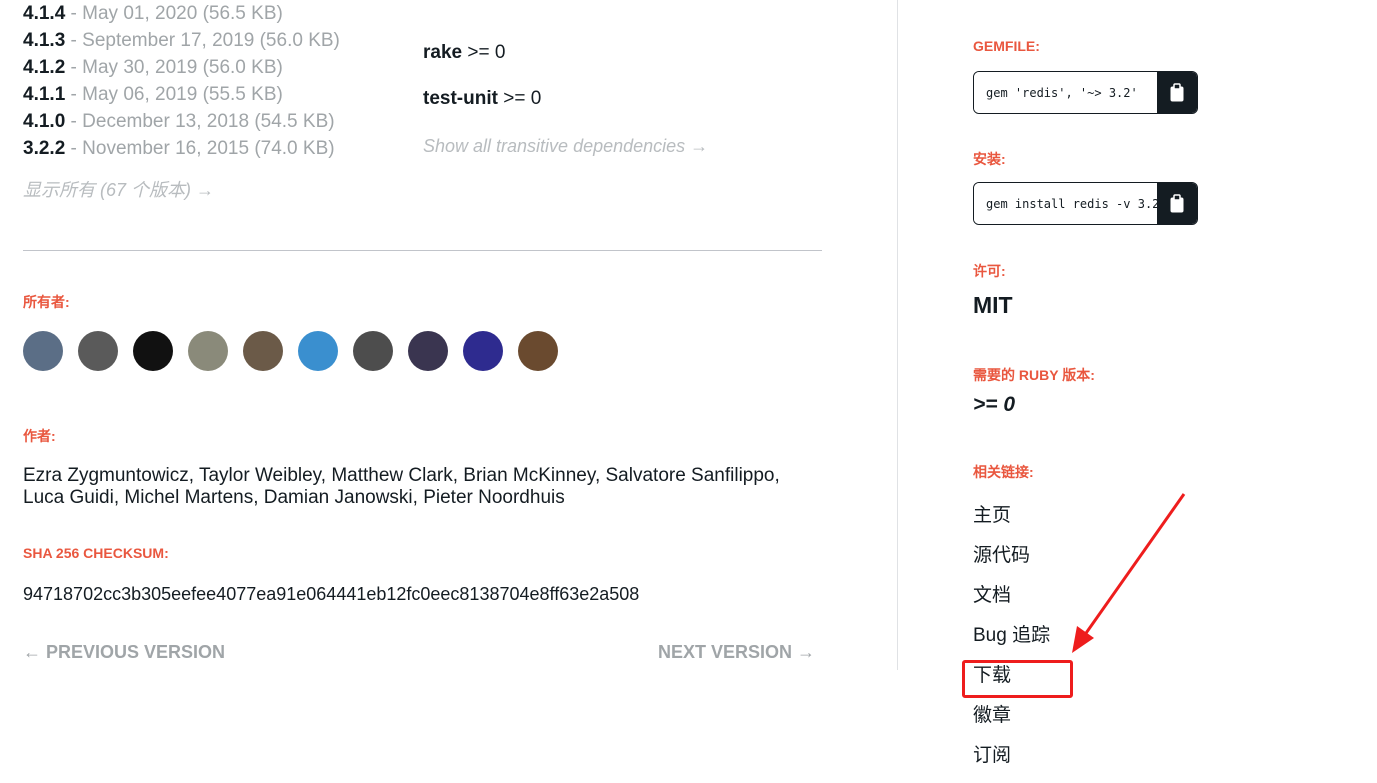 The image size is (1377, 783). Describe the element at coordinates (96, 553) in the screenshot. I see `sha-label: SHA 256 CHECKSUM:` at that location.